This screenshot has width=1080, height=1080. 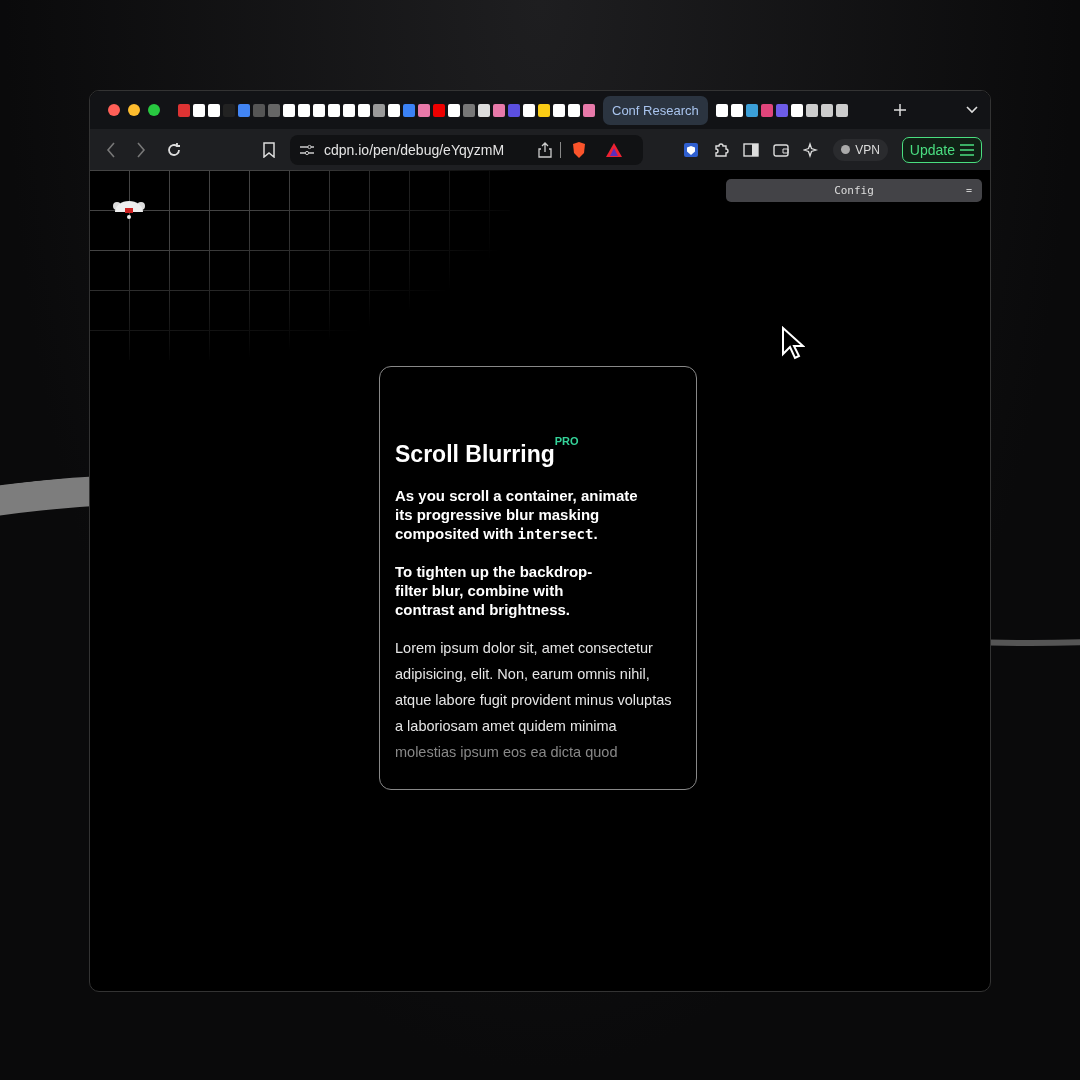 What do you see at coordinates (972, 110) in the screenshot?
I see `chevron-down-icon` at bounding box center [972, 110].